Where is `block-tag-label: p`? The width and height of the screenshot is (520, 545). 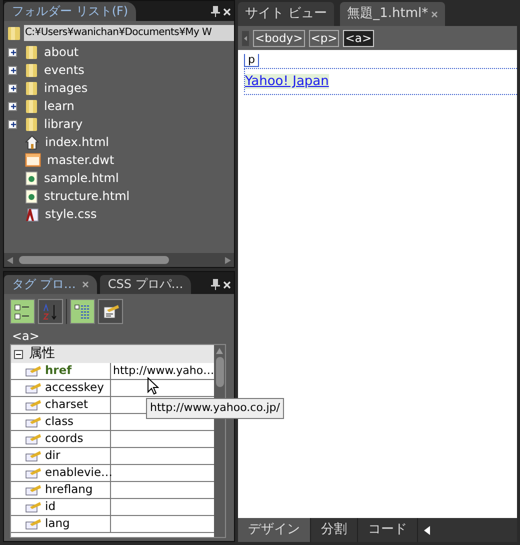 block-tag-label: p is located at coordinates (251, 60).